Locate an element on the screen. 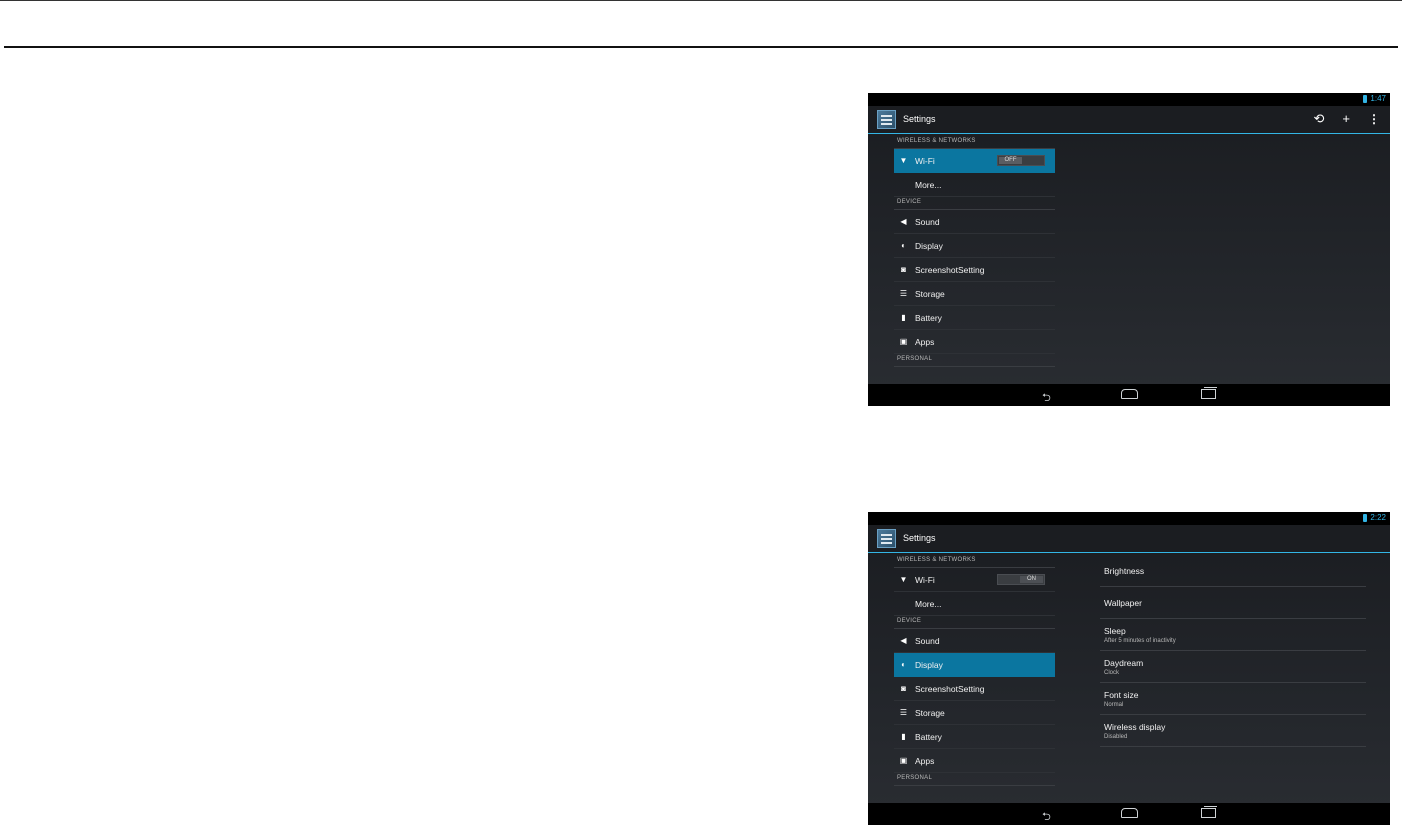 This screenshot has width=1402, height=826. sound-label: Sound is located at coordinates (927, 221).